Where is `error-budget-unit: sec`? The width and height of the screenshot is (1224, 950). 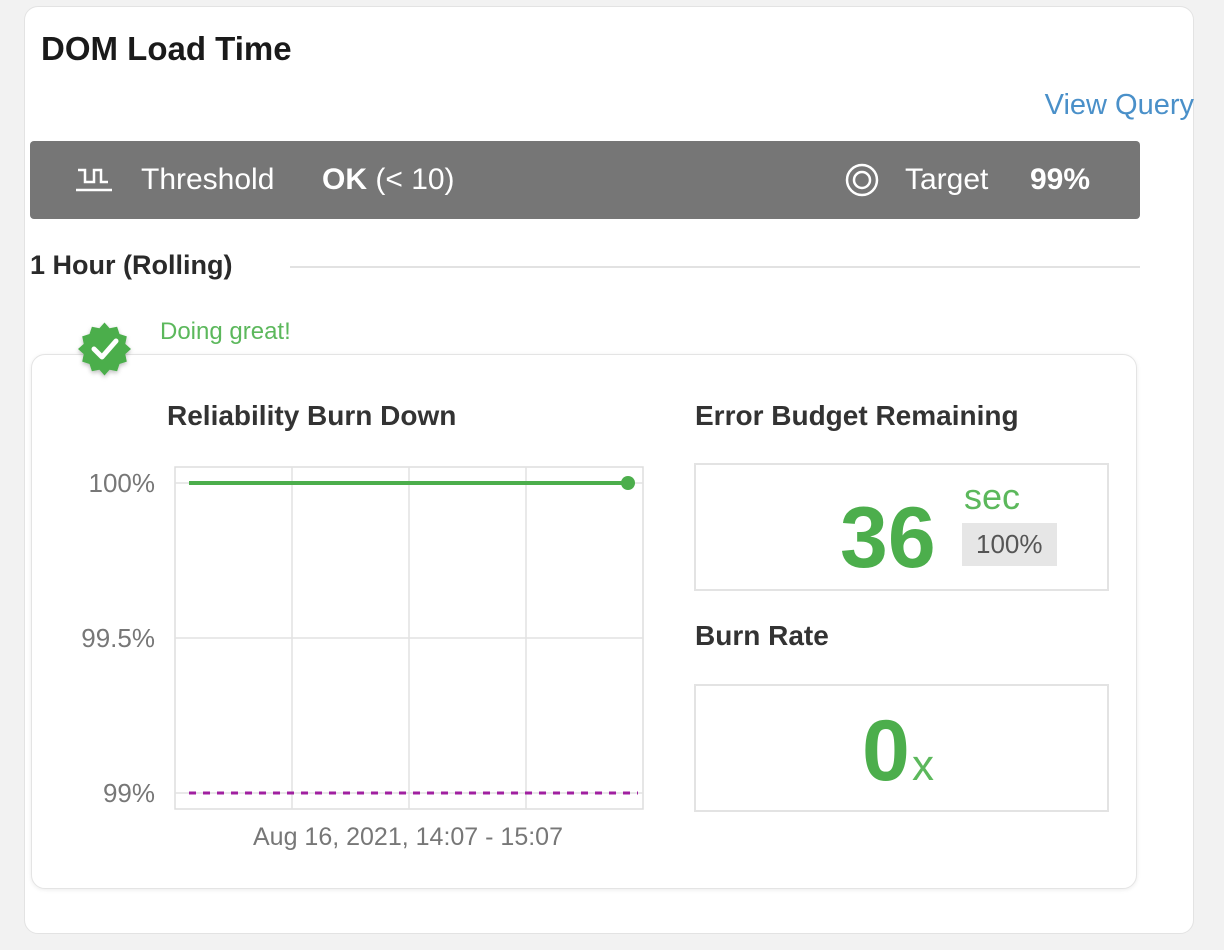 error-budget-unit: sec is located at coordinates (992, 496).